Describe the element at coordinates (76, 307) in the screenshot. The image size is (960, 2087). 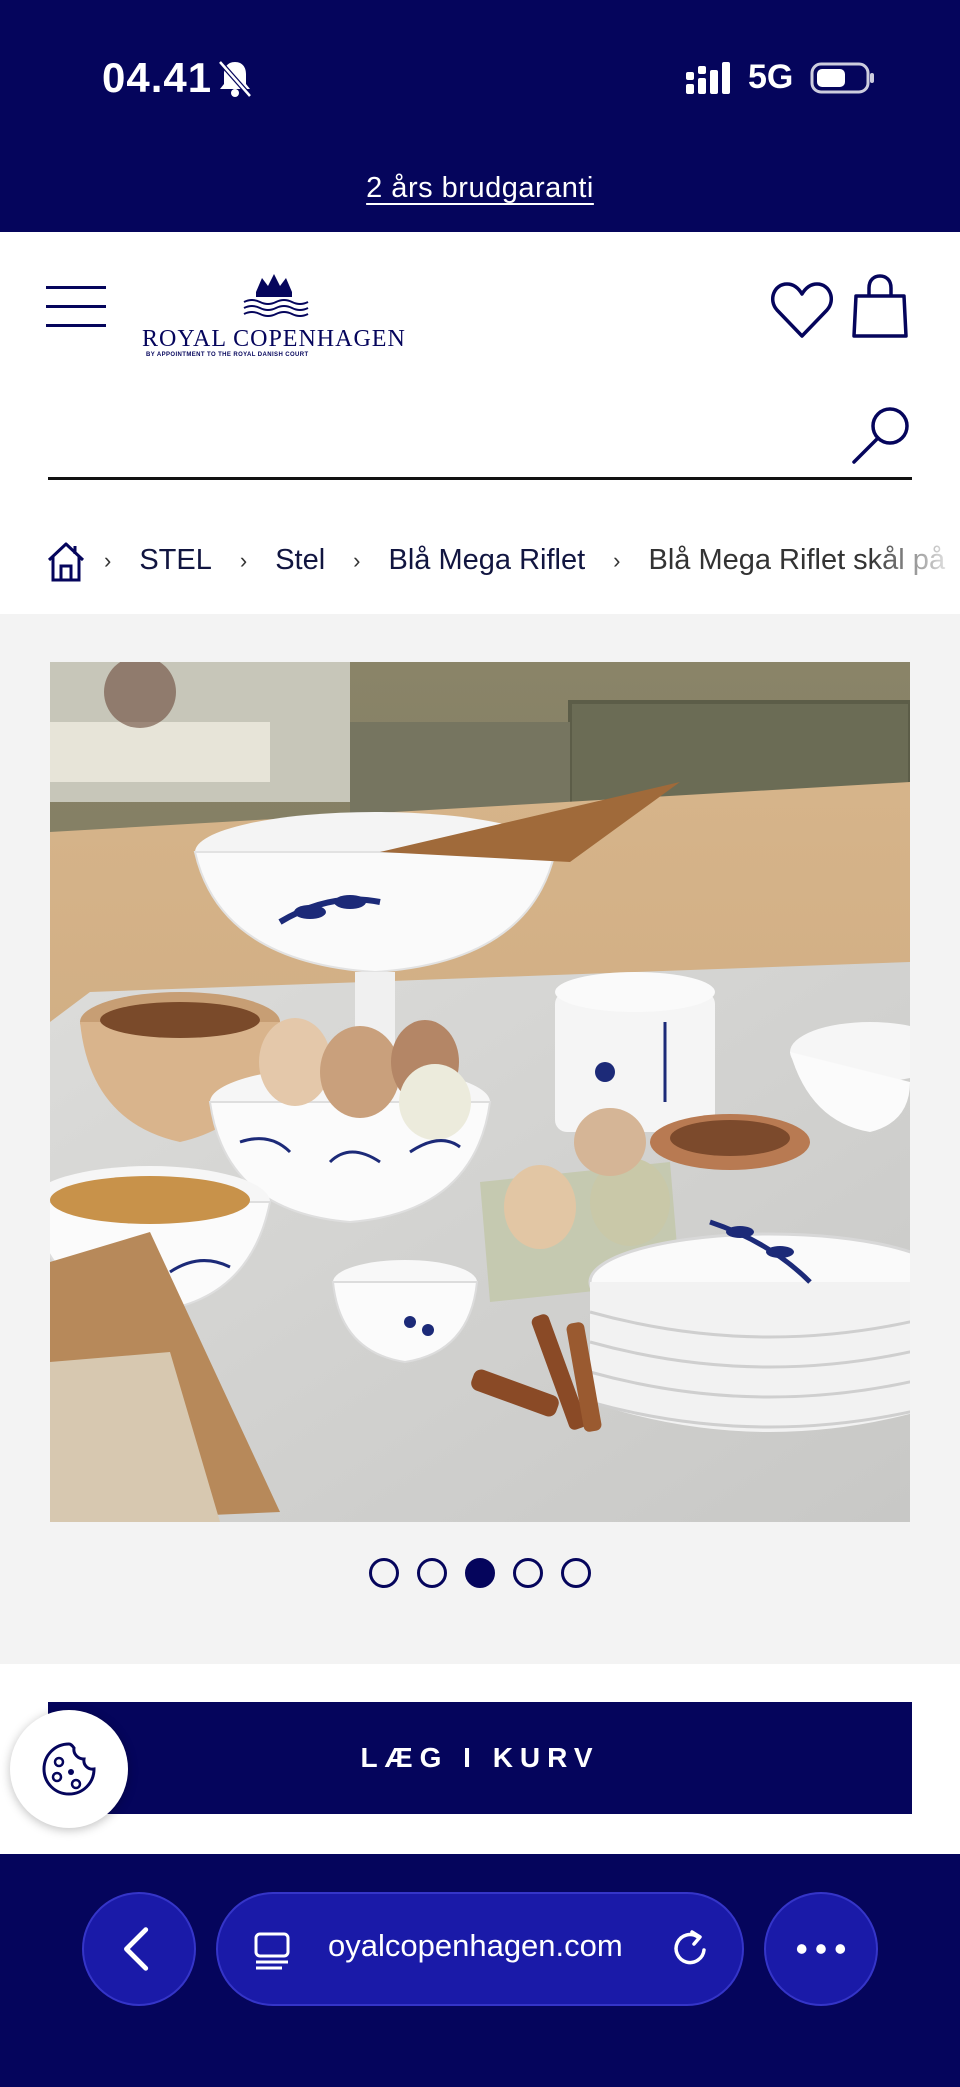
I see `menu-icon` at that location.